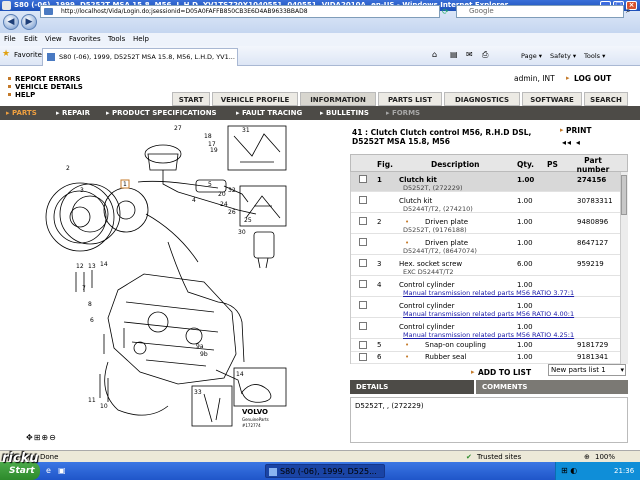  Describe the element at coordinates (30, 437) in the screenshot. I see `pan-icon: ✥` at that location.